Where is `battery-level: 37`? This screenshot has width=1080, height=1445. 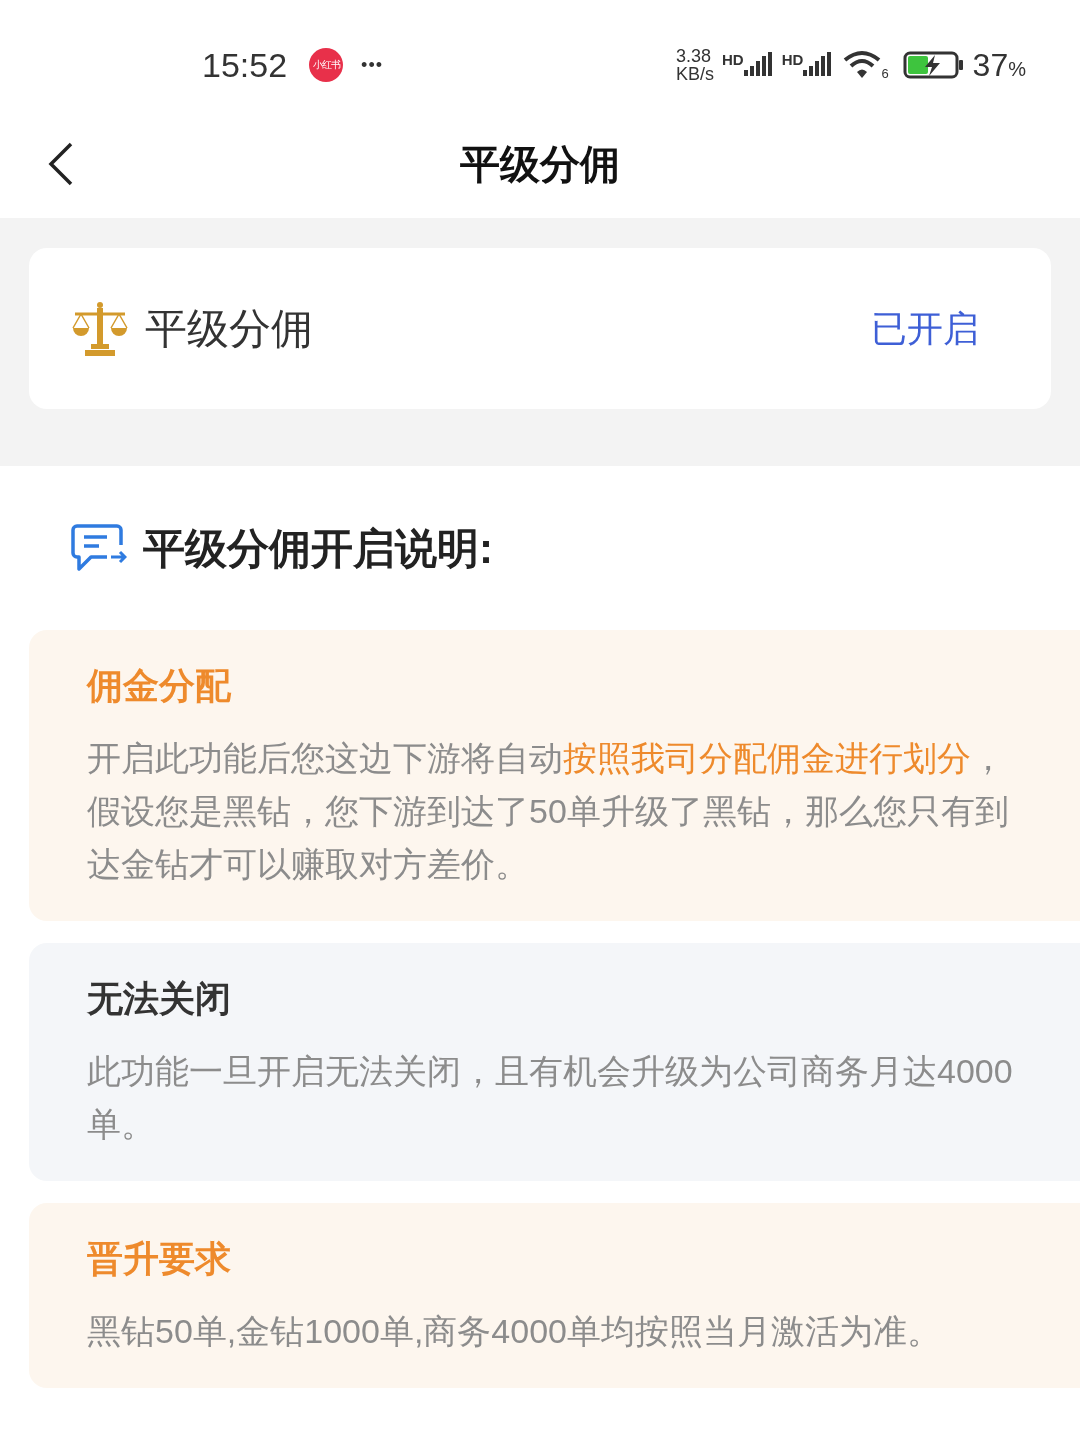 battery-level: 37 is located at coordinates (990, 65).